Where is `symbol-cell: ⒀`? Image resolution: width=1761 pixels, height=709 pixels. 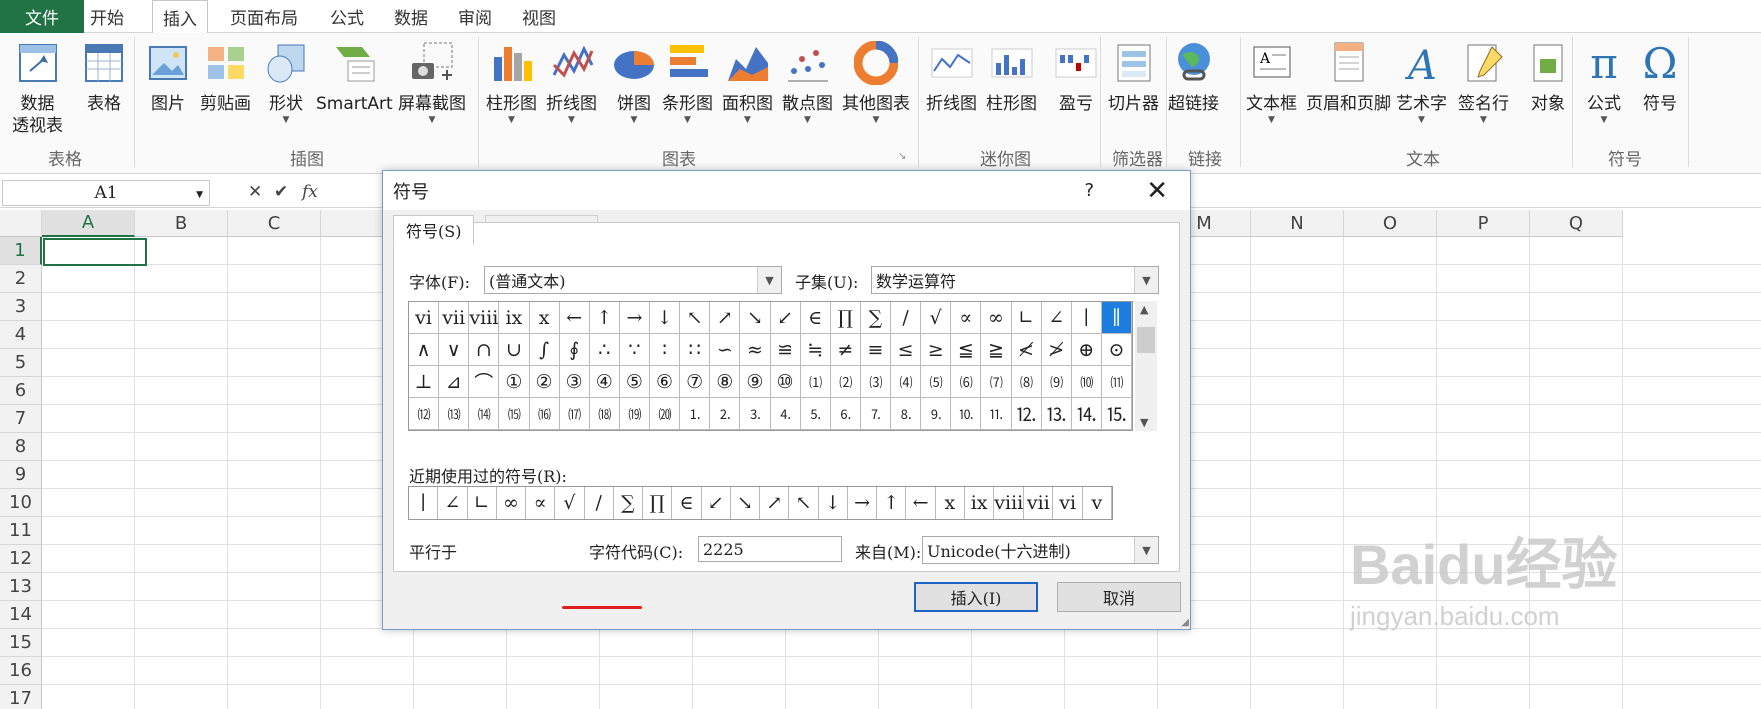
symbol-cell: ⒀ is located at coordinates (454, 414).